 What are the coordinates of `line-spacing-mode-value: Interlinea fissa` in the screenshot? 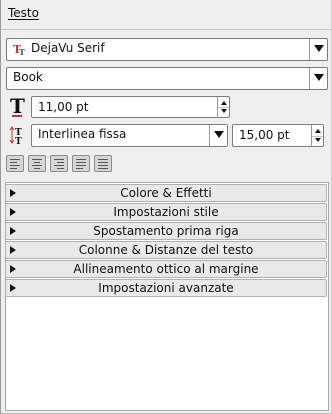 It's located at (82, 134).